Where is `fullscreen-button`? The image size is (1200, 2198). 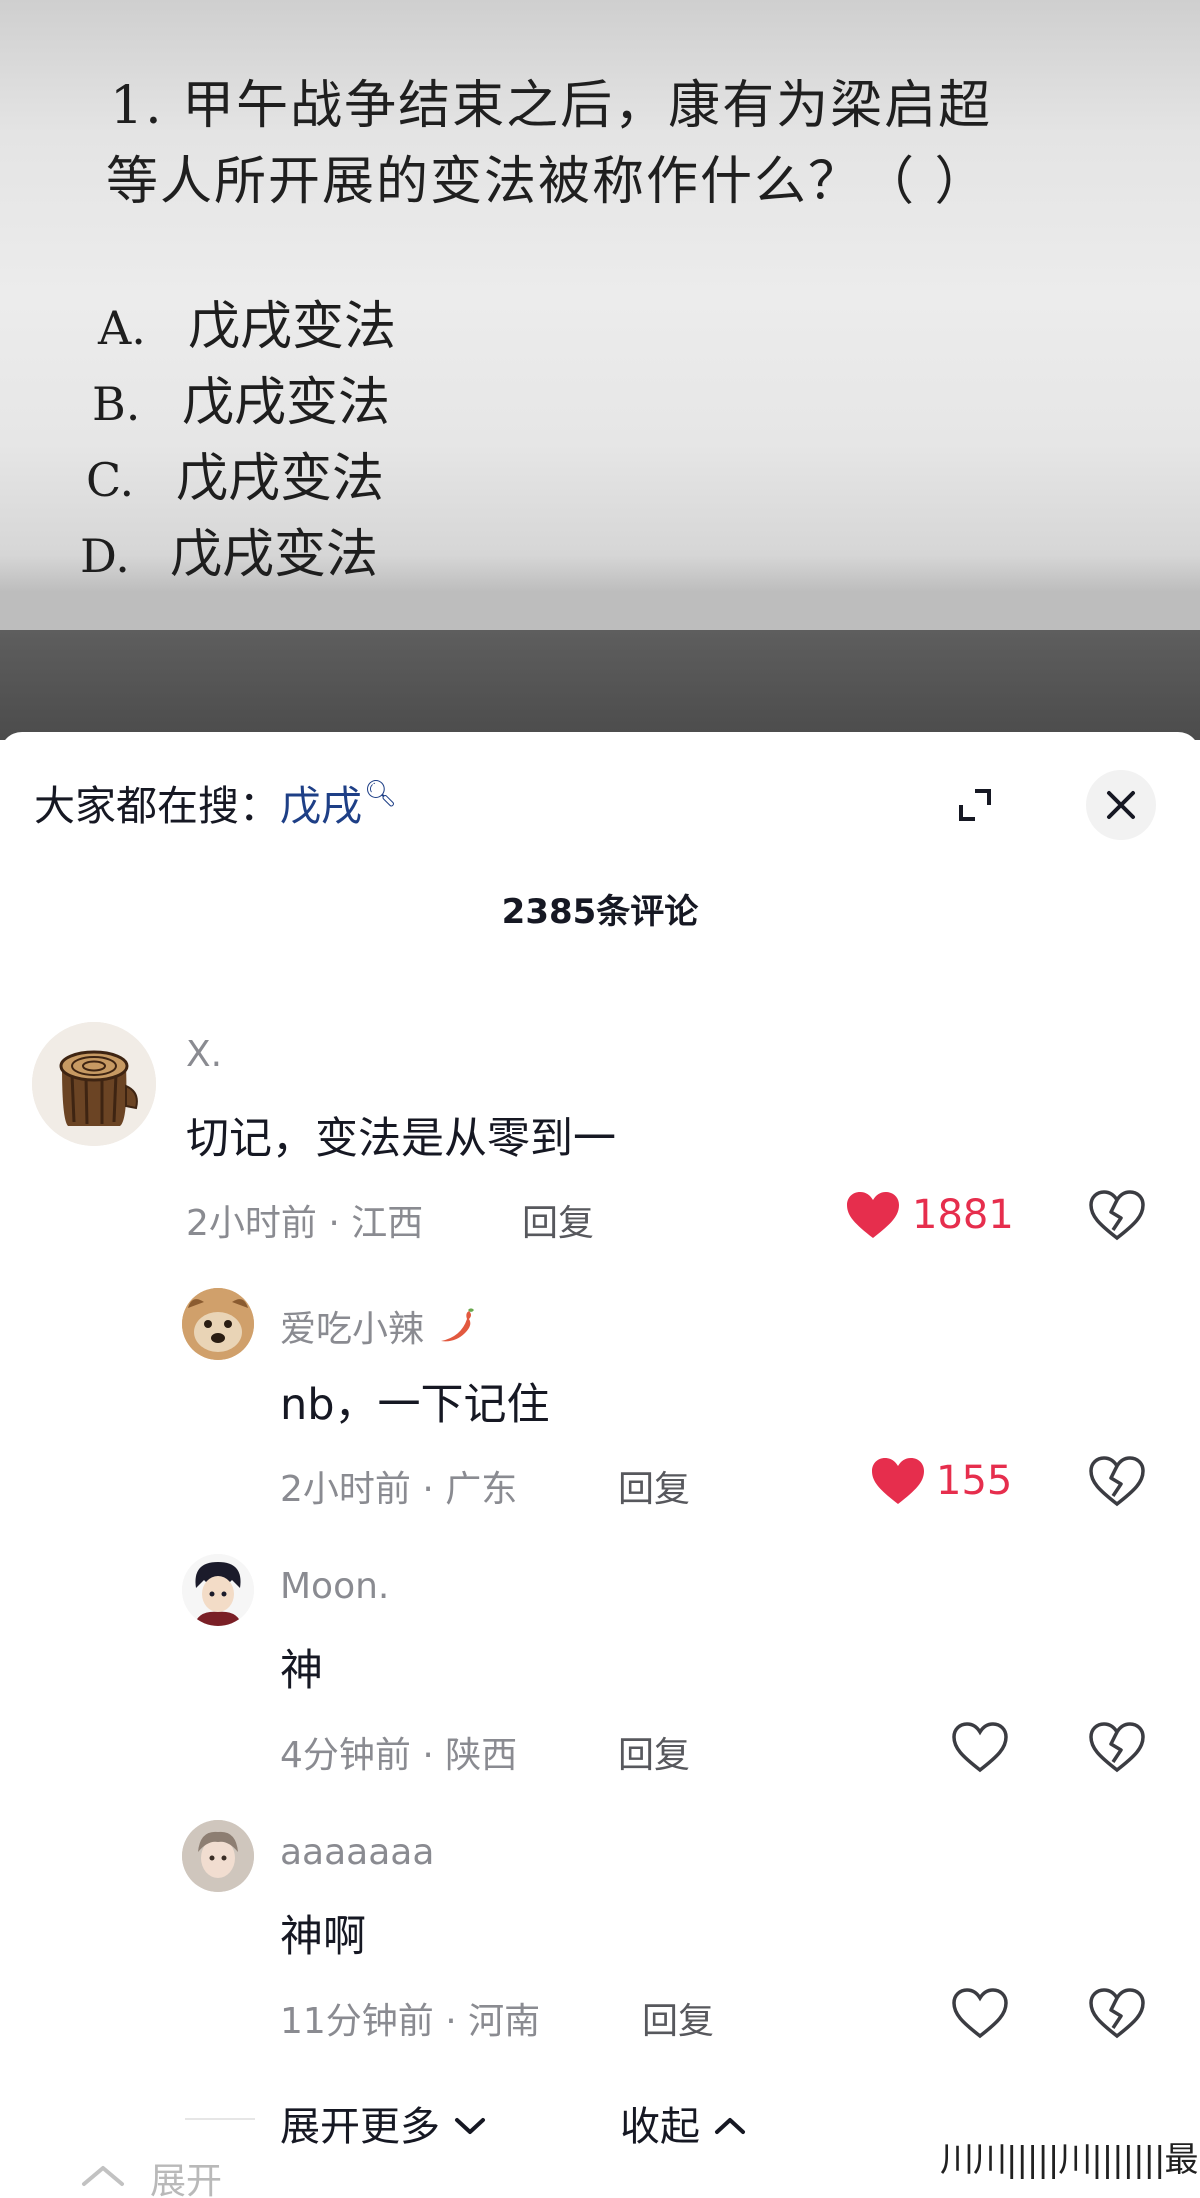
fullscreen-button is located at coordinates (975, 805).